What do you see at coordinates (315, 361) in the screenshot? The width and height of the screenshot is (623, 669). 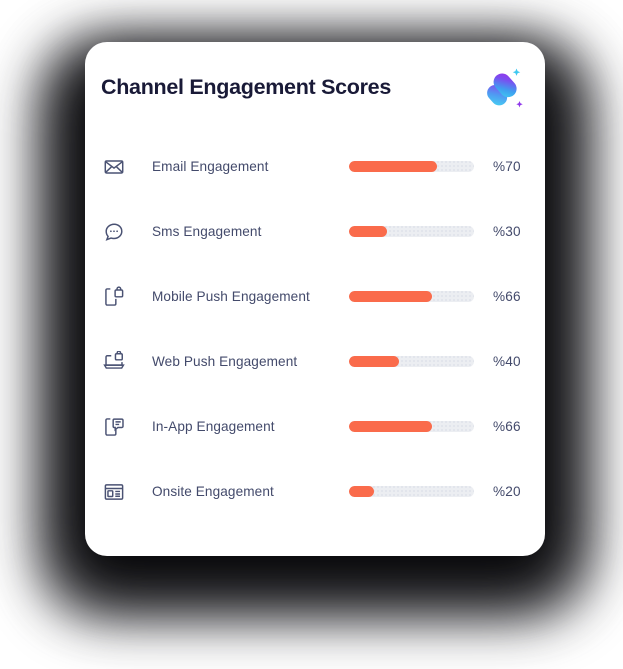 I see `score-row-web-push: Web Push Engagement %40` at bounding box center [315, 361].